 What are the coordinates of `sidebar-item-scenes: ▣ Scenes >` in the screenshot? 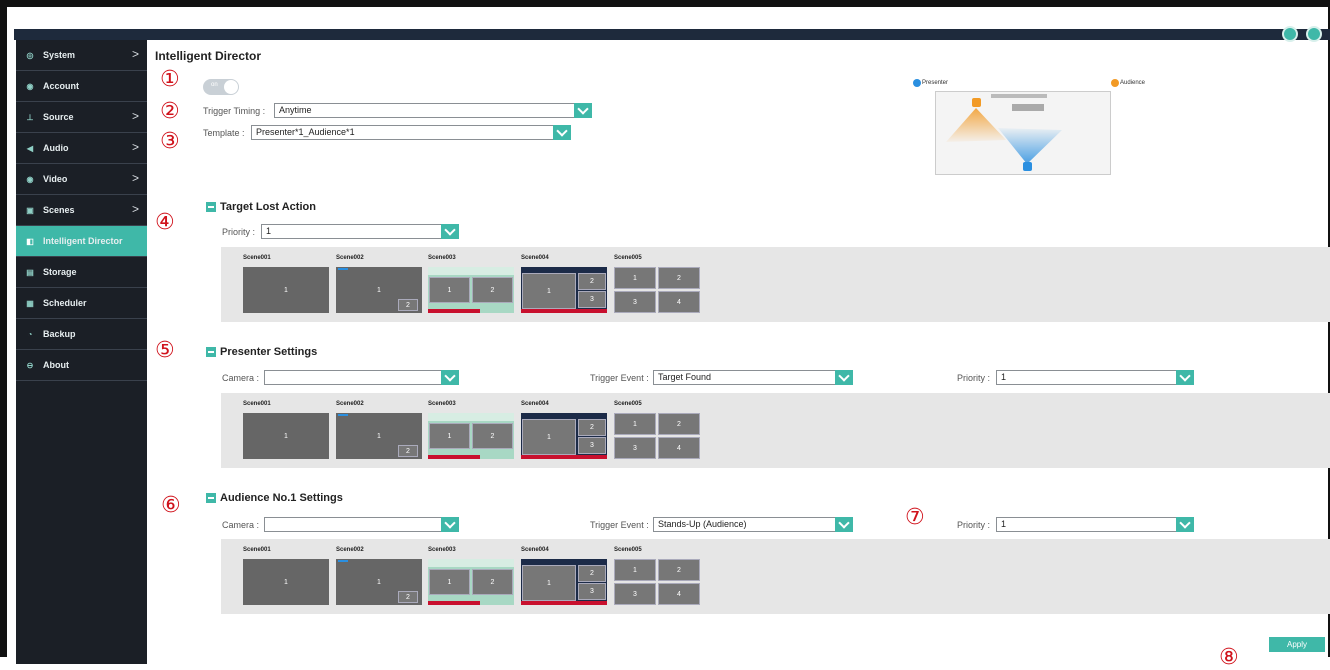 It's located at (81, 210).